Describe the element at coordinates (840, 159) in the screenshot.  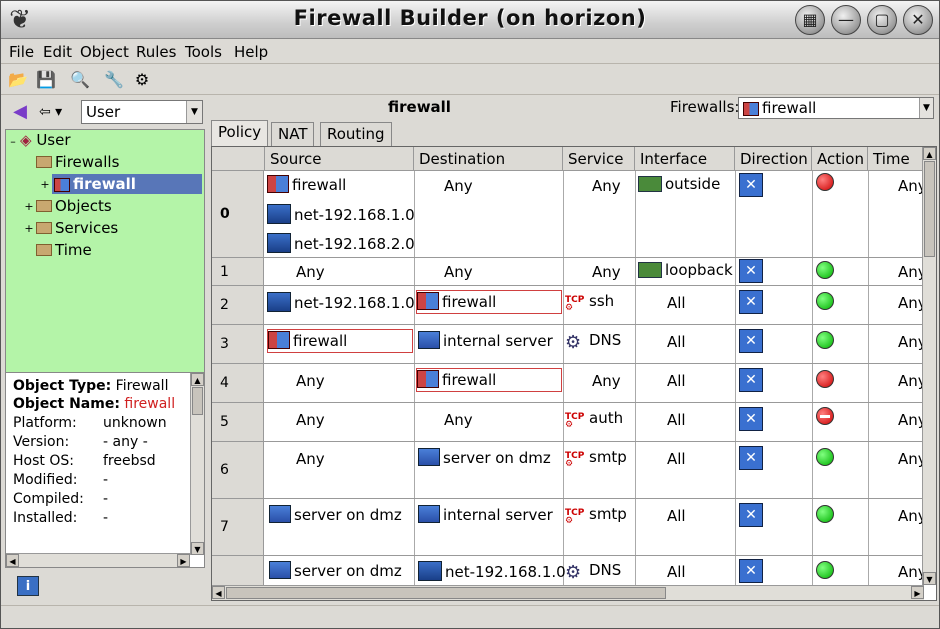
I see `column-header-action: Action` at that location.